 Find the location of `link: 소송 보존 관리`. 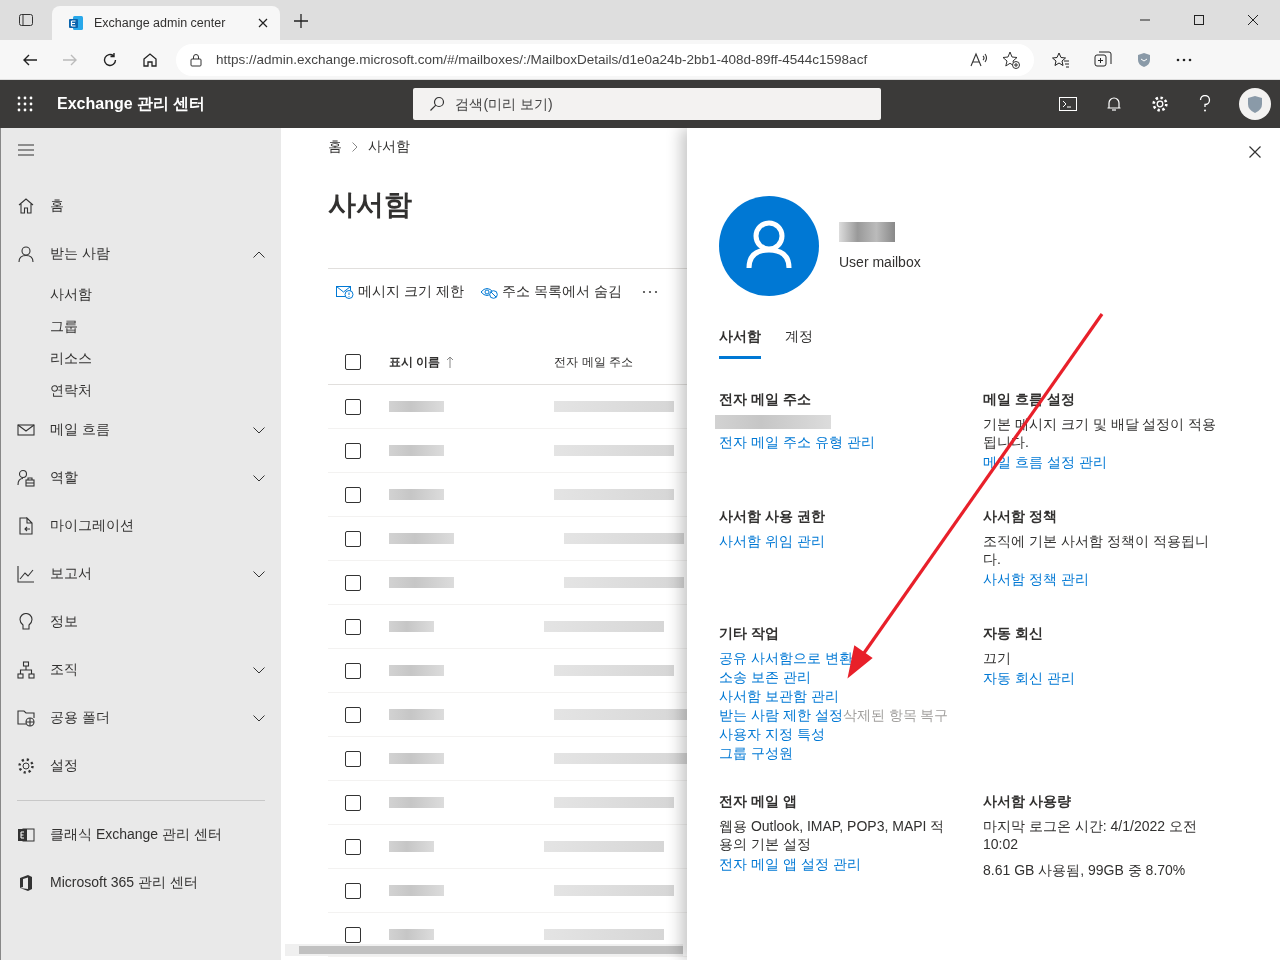

link: 소송 보존 관리 is located at coordinates (765, 677).